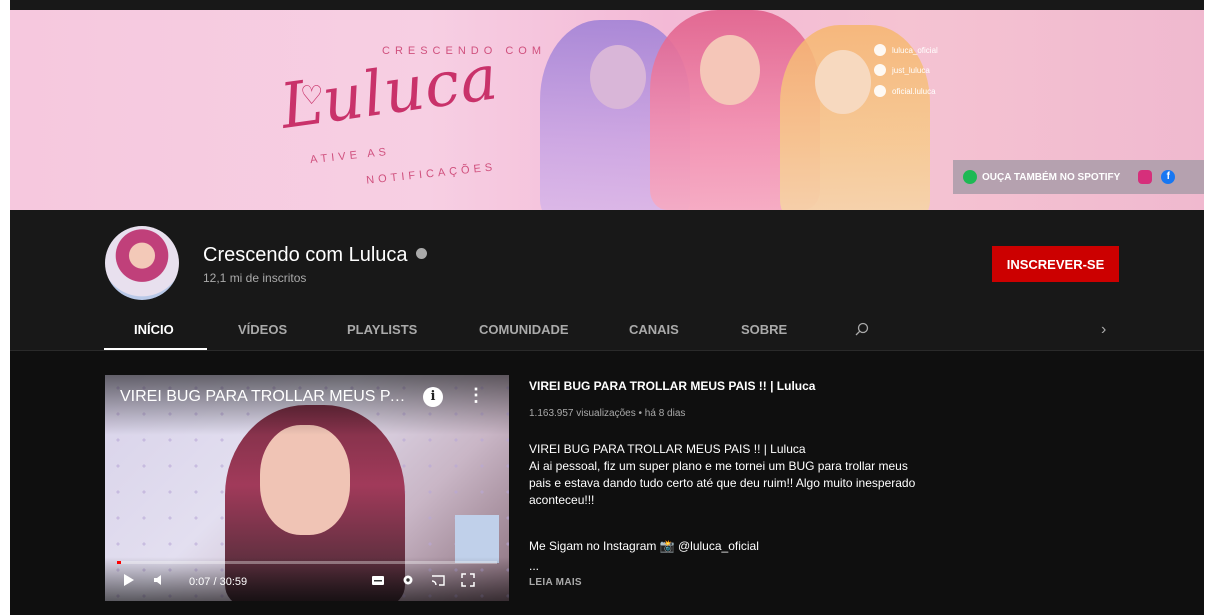  I want to click on banner-links-bar: OUÇA TAMBÉM NO SPOTIFY f, so click(1078, 177).